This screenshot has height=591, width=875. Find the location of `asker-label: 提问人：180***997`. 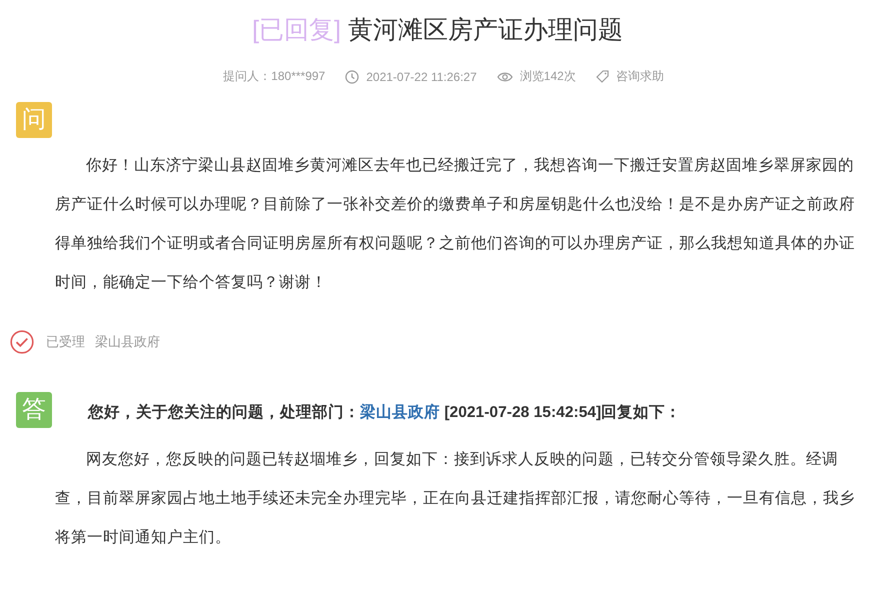

asker-label: 提问人：180***997 is located at coordinates (274, 76).